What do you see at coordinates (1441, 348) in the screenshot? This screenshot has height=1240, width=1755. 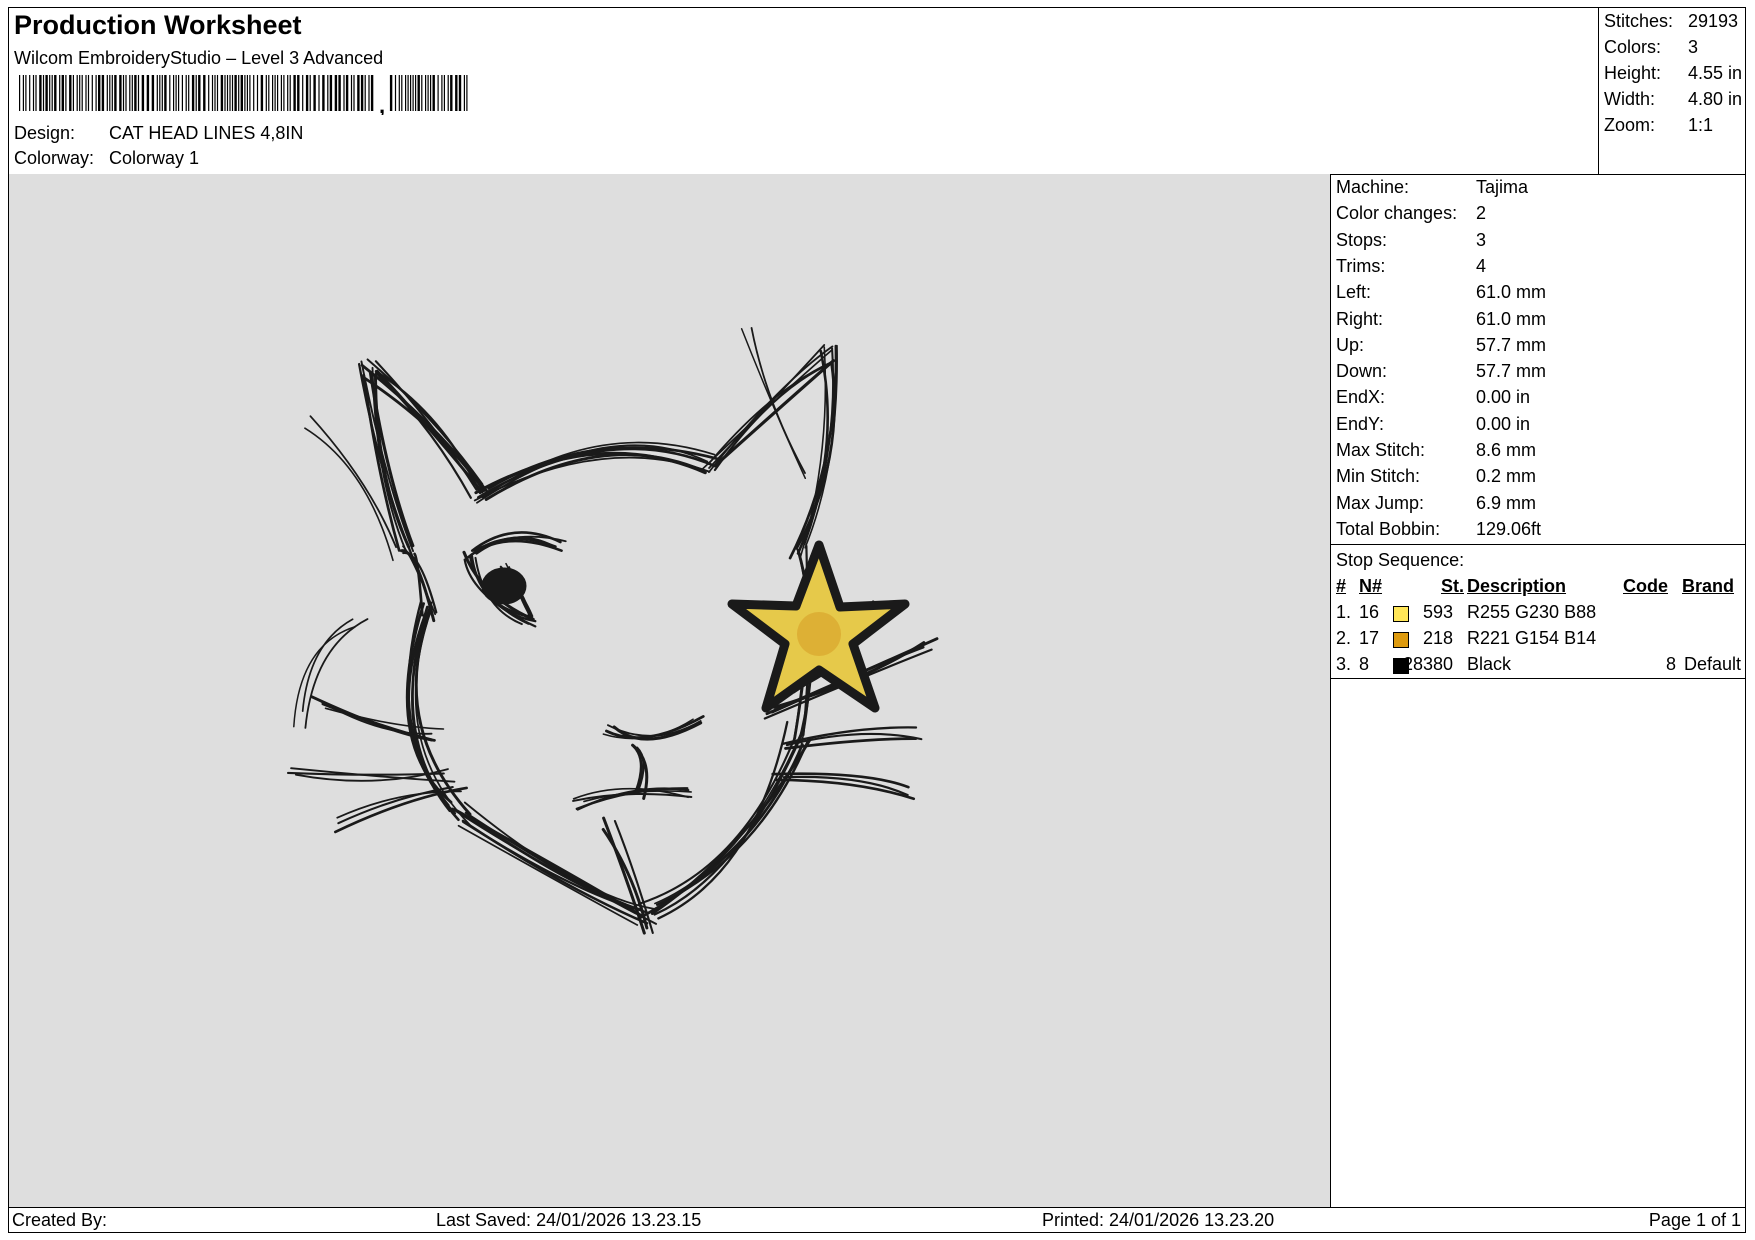 I see `machine-info-row: Up: 57.7 mm` at bounding box center [1441, 348].